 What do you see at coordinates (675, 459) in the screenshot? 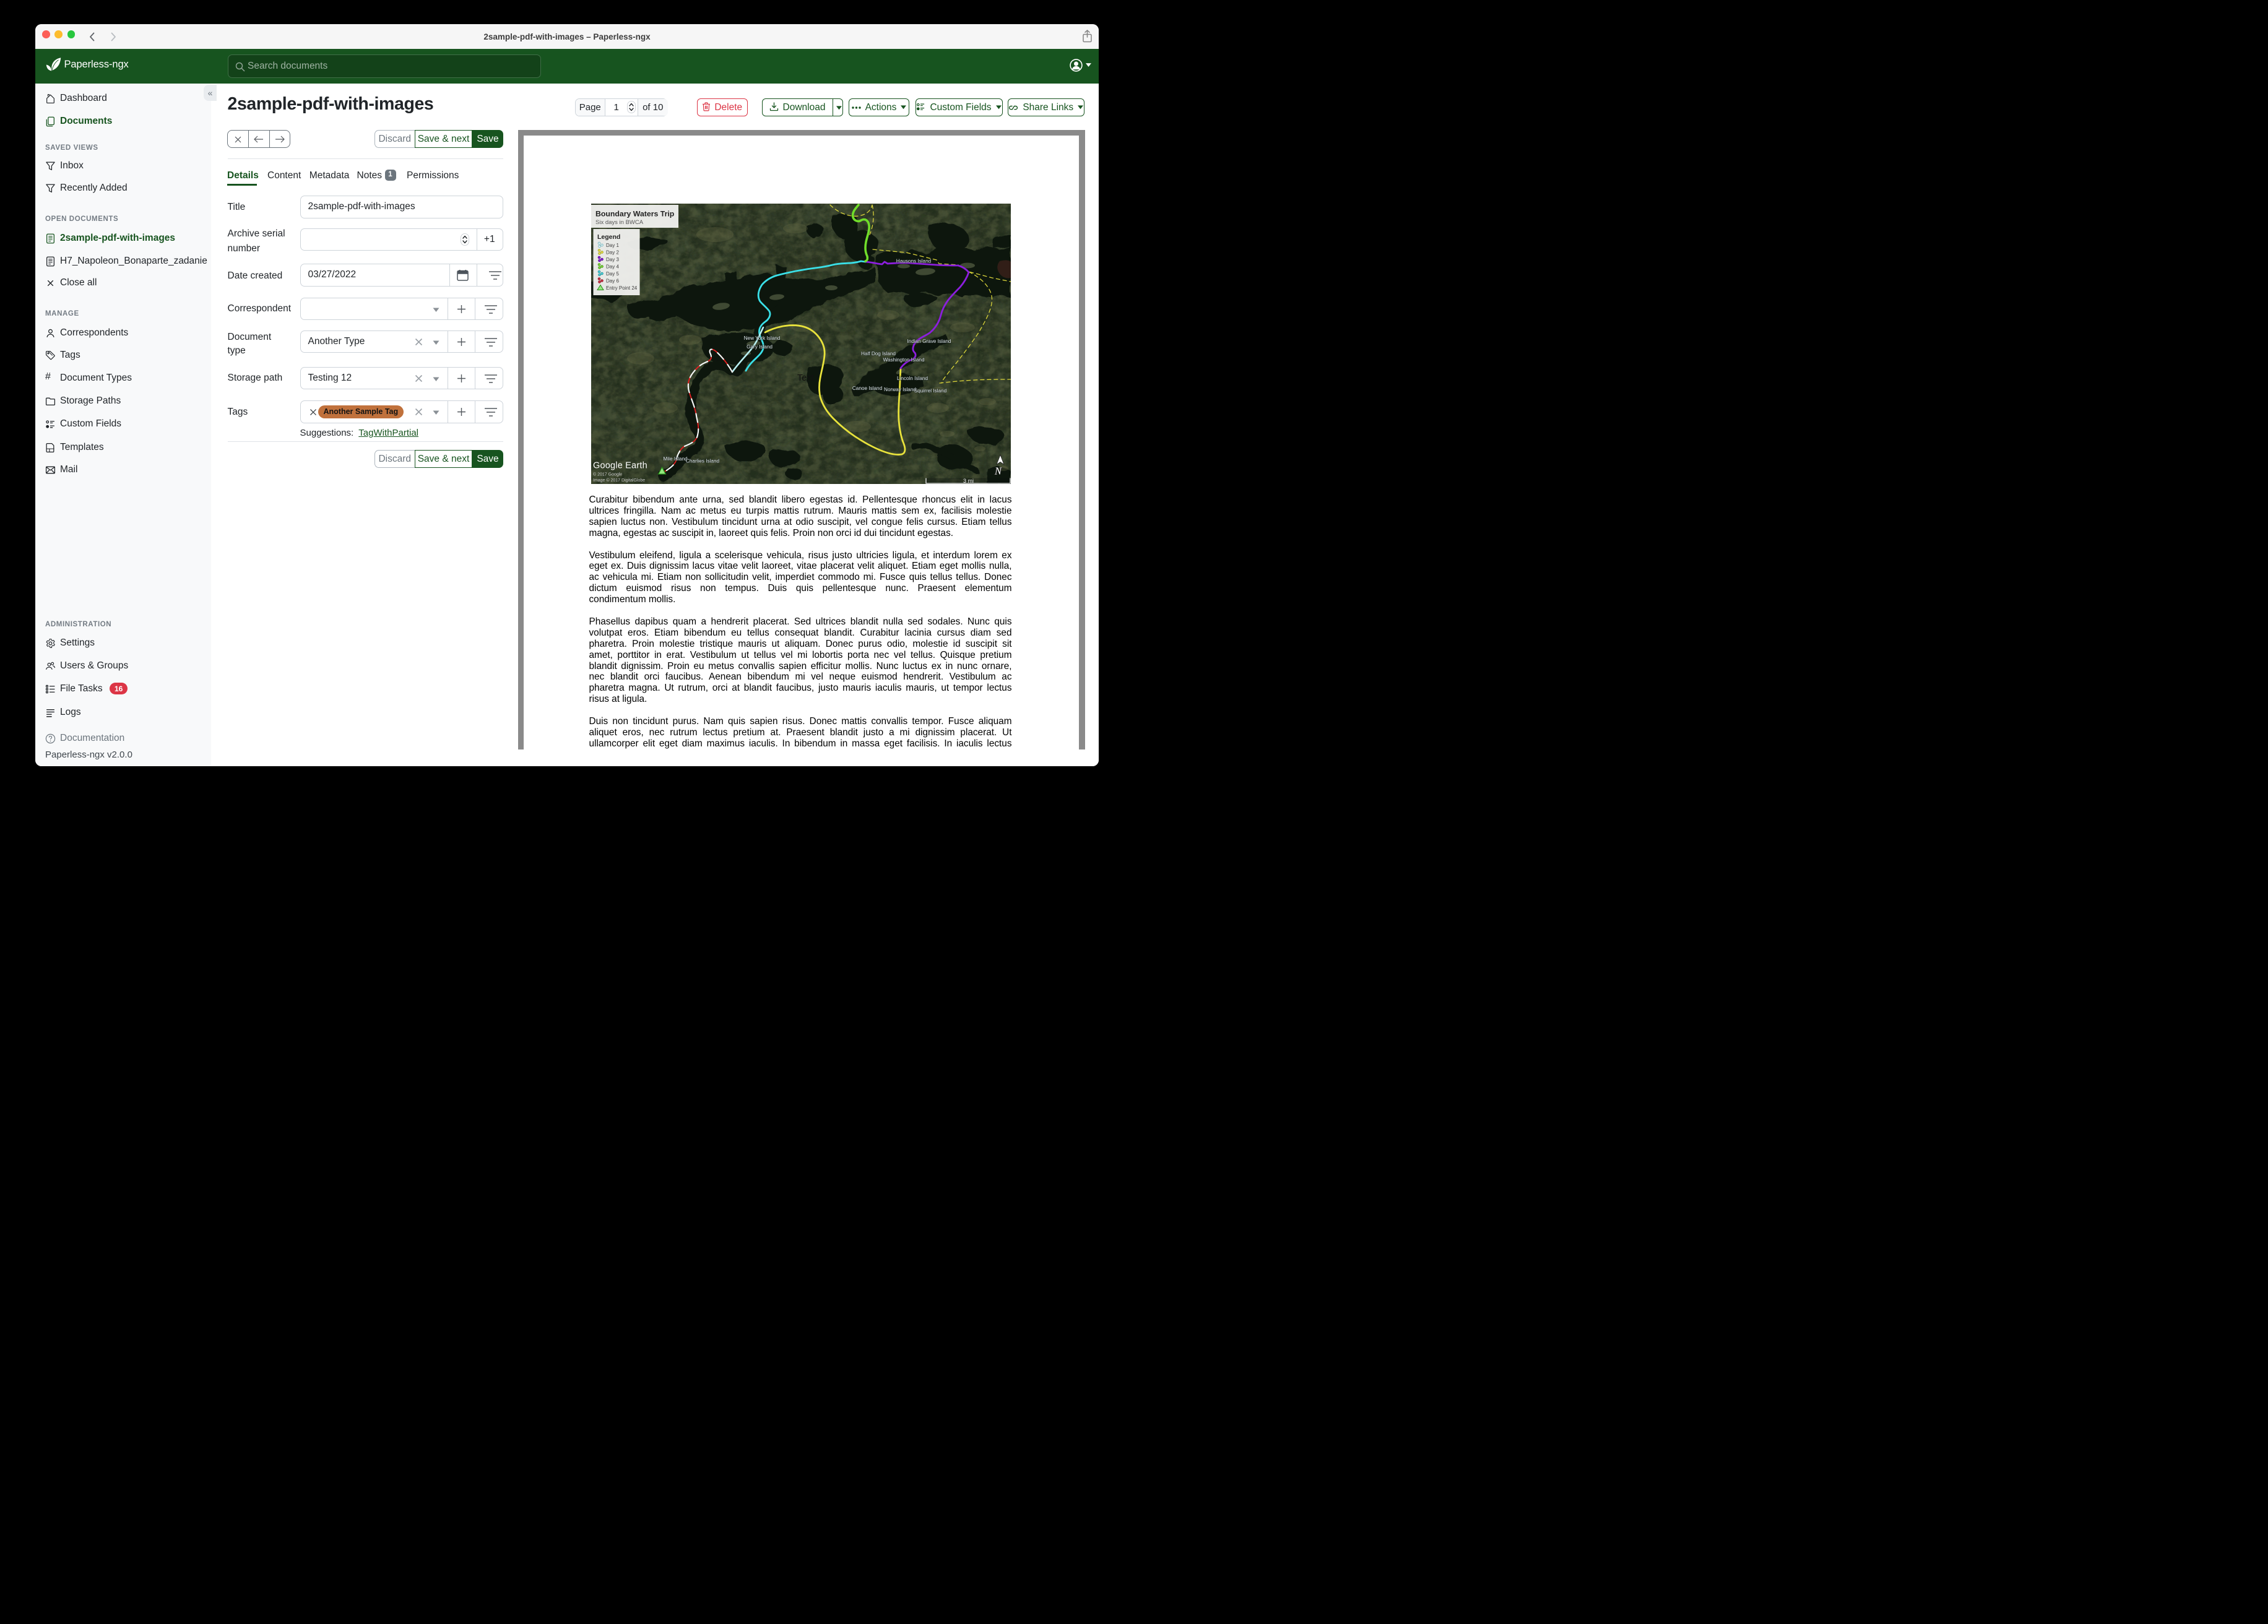
I see `svg-text: Mile Island` at bounding box center [675, 459].